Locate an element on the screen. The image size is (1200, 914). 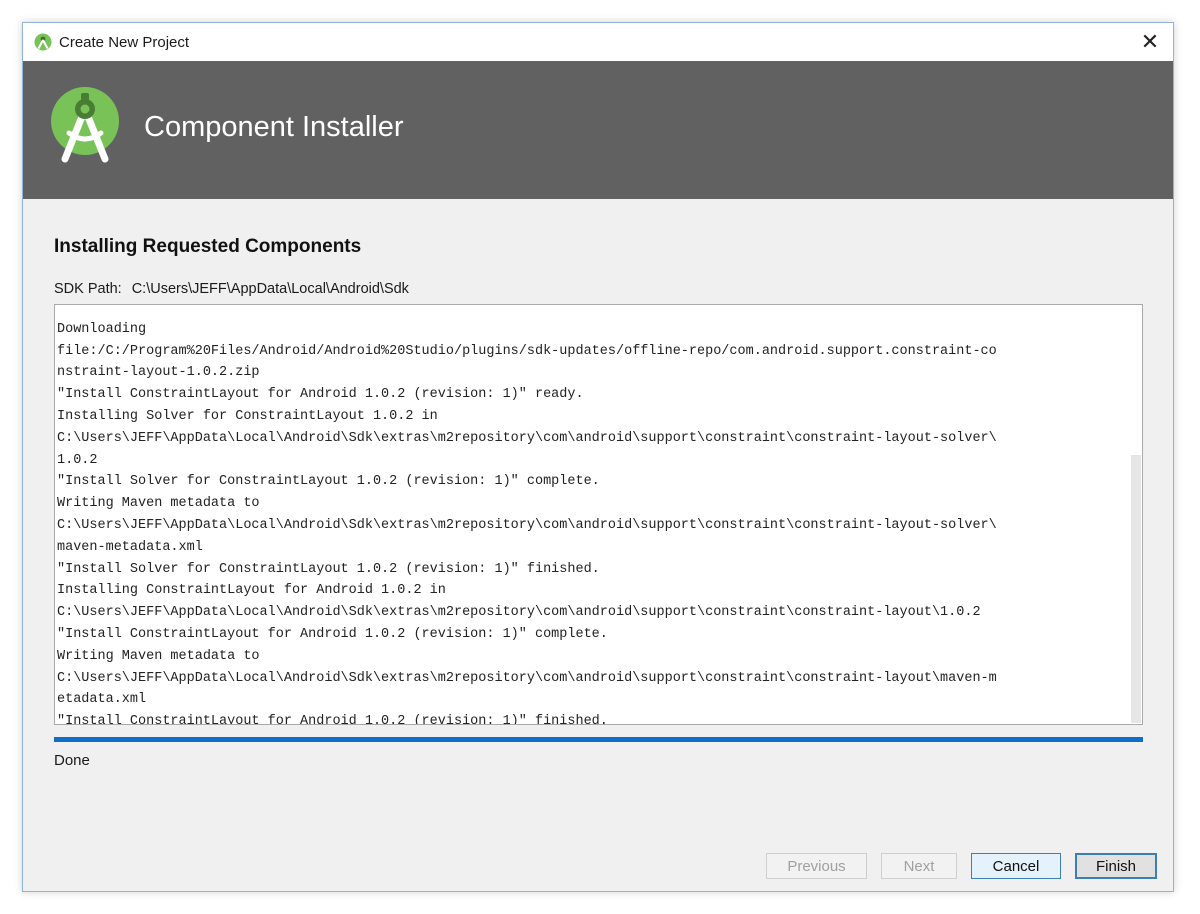
title-bar: Create New Project ✕ is located at coordinates (598, 42).